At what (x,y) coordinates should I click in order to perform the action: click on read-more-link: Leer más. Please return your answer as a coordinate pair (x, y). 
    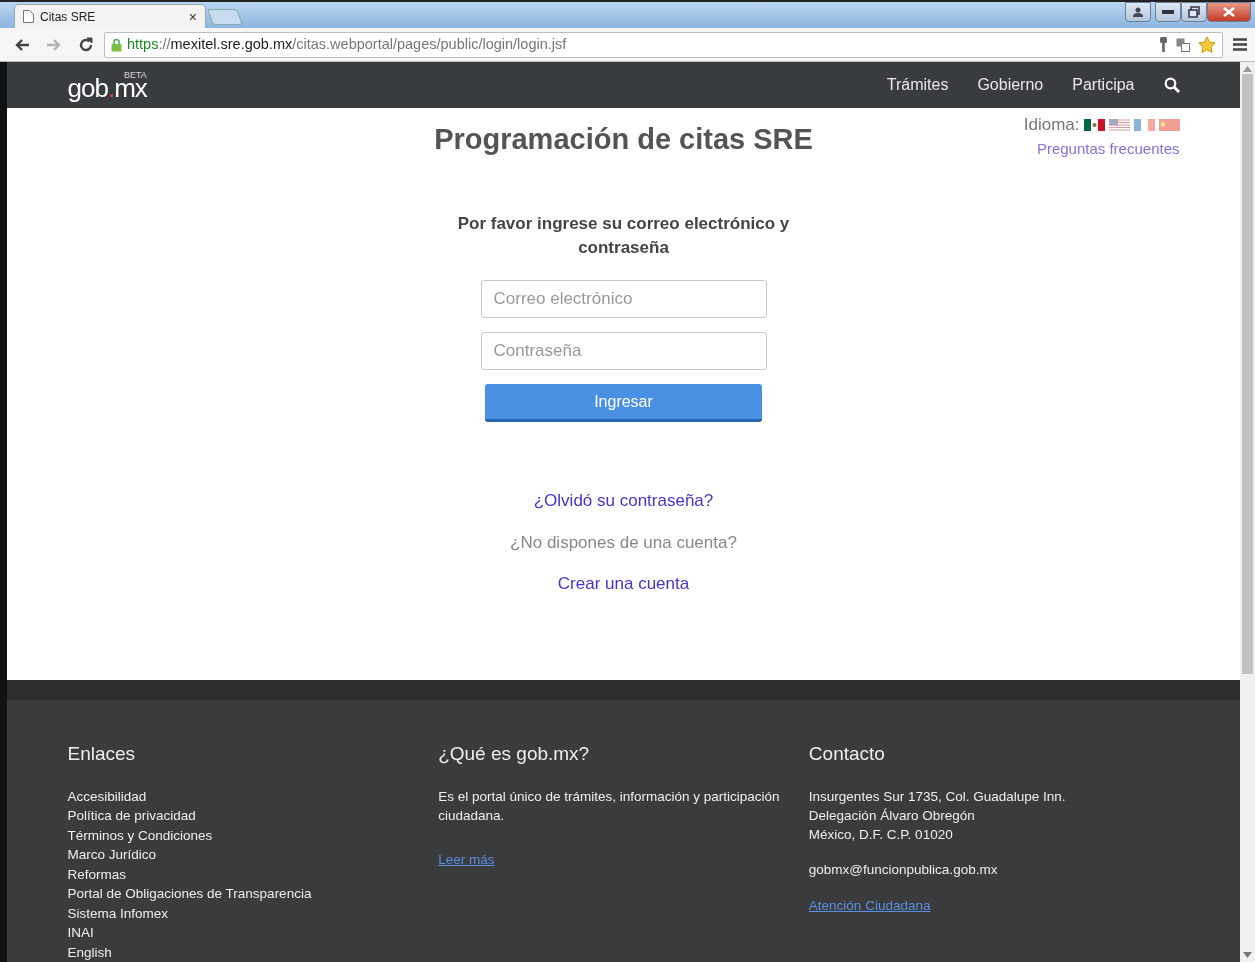
    Looking at the image, I should click on (466, 859).